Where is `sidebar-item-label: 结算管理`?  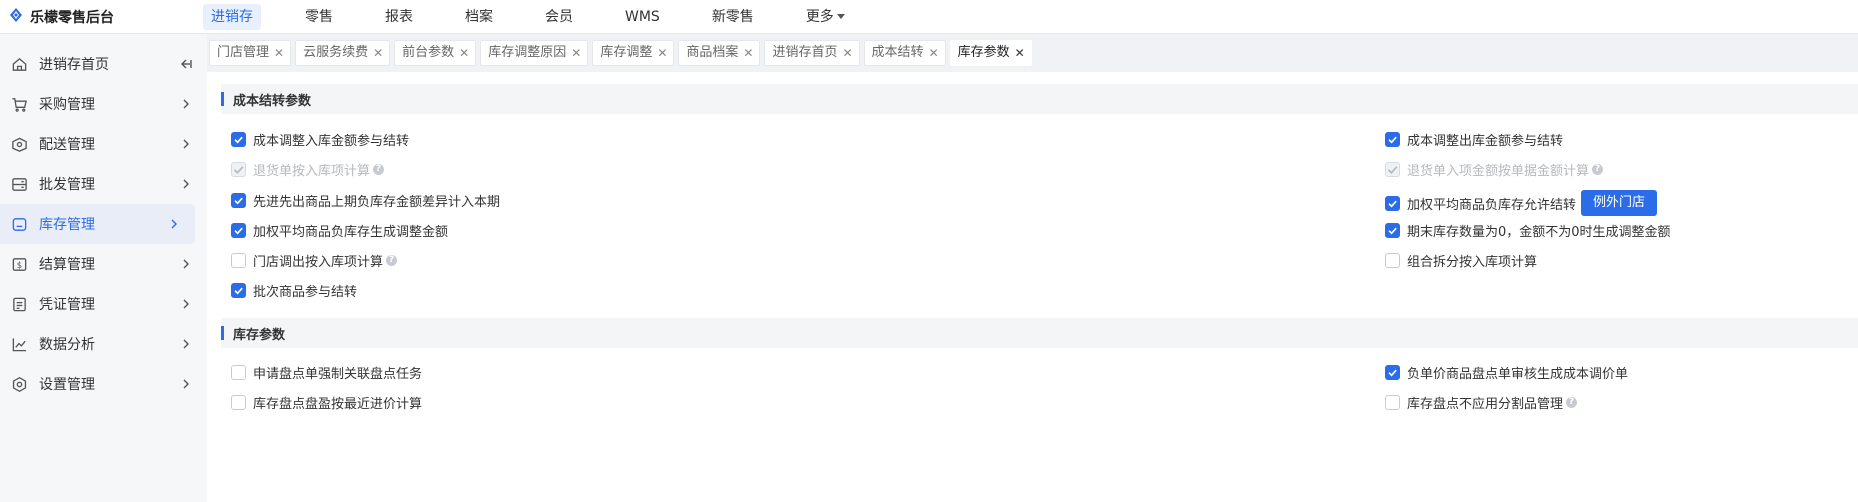
sidebar-item-label: 结算管理 is located at coordinates (67, 265).